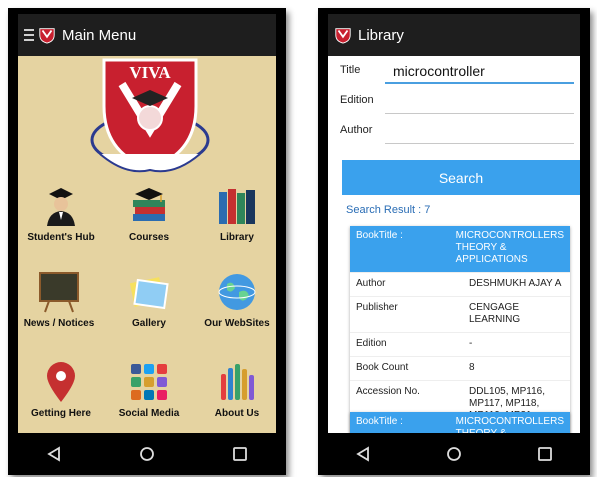  I want to click on tile-library: Library, so click(235, 213).